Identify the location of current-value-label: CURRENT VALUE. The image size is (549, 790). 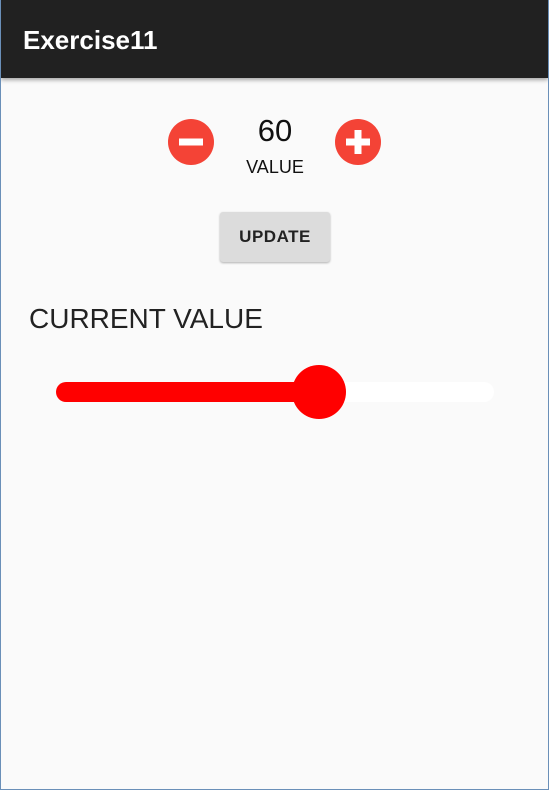
(146, 318).